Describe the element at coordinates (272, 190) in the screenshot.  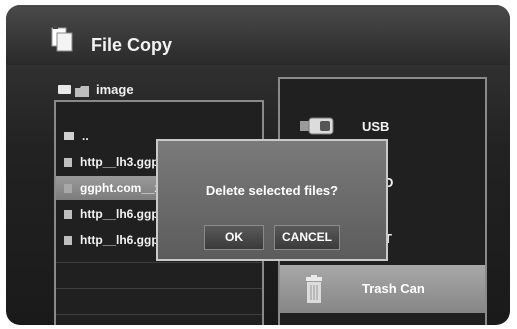
I see `dialog-message: Delete selected files?` at that location.